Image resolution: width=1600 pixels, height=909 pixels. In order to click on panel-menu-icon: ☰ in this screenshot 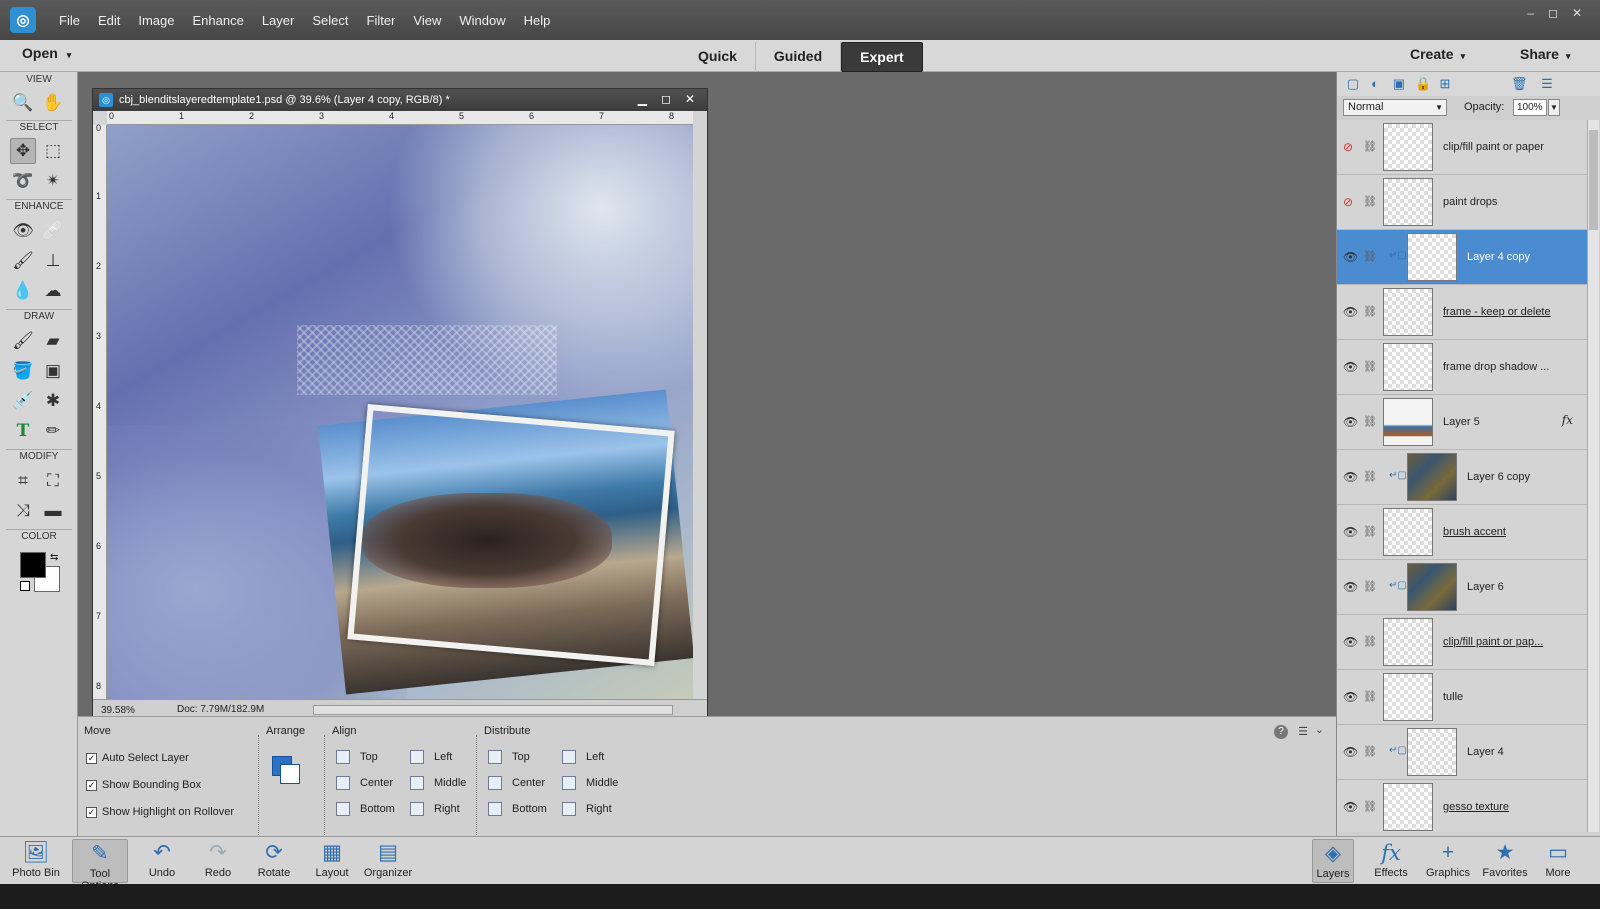, I will do `click(1547, 84)`.